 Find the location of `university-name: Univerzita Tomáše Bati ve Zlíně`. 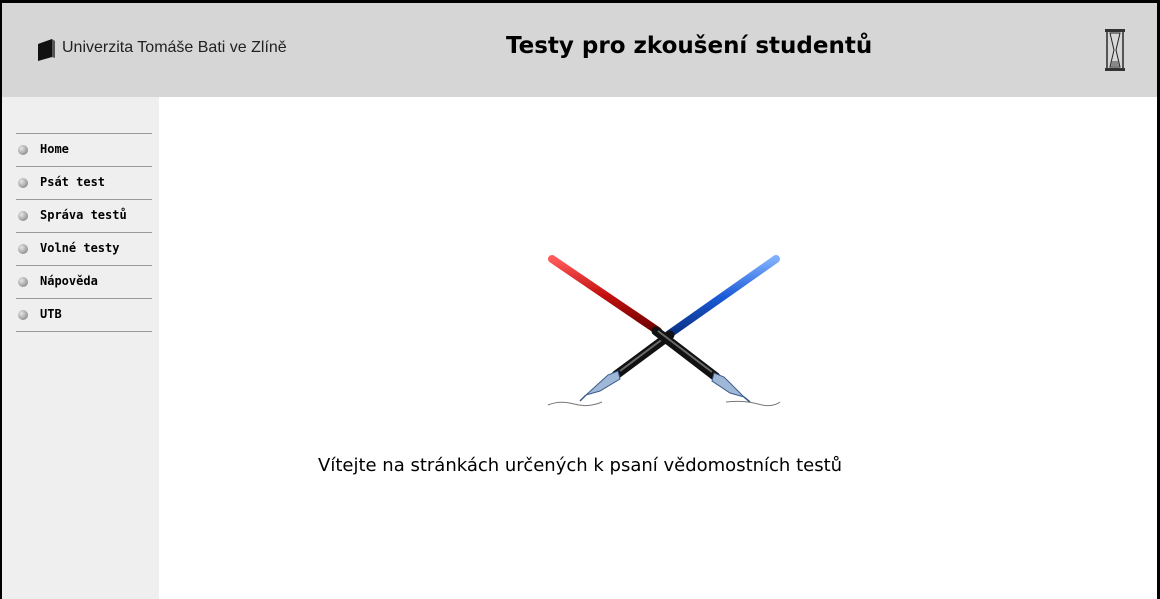

university-name: Univerzita Tomáše Bati ve Zlíně is located at coordinates (174, 48).